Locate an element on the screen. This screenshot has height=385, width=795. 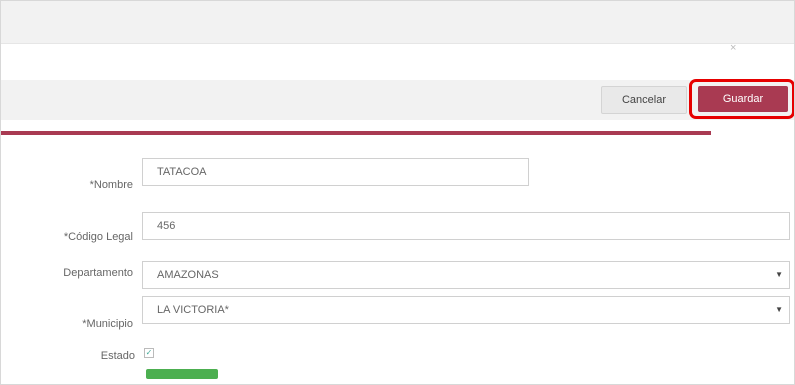
municipio-value: LA VICTORIA* is located at coordinates (193, 310).